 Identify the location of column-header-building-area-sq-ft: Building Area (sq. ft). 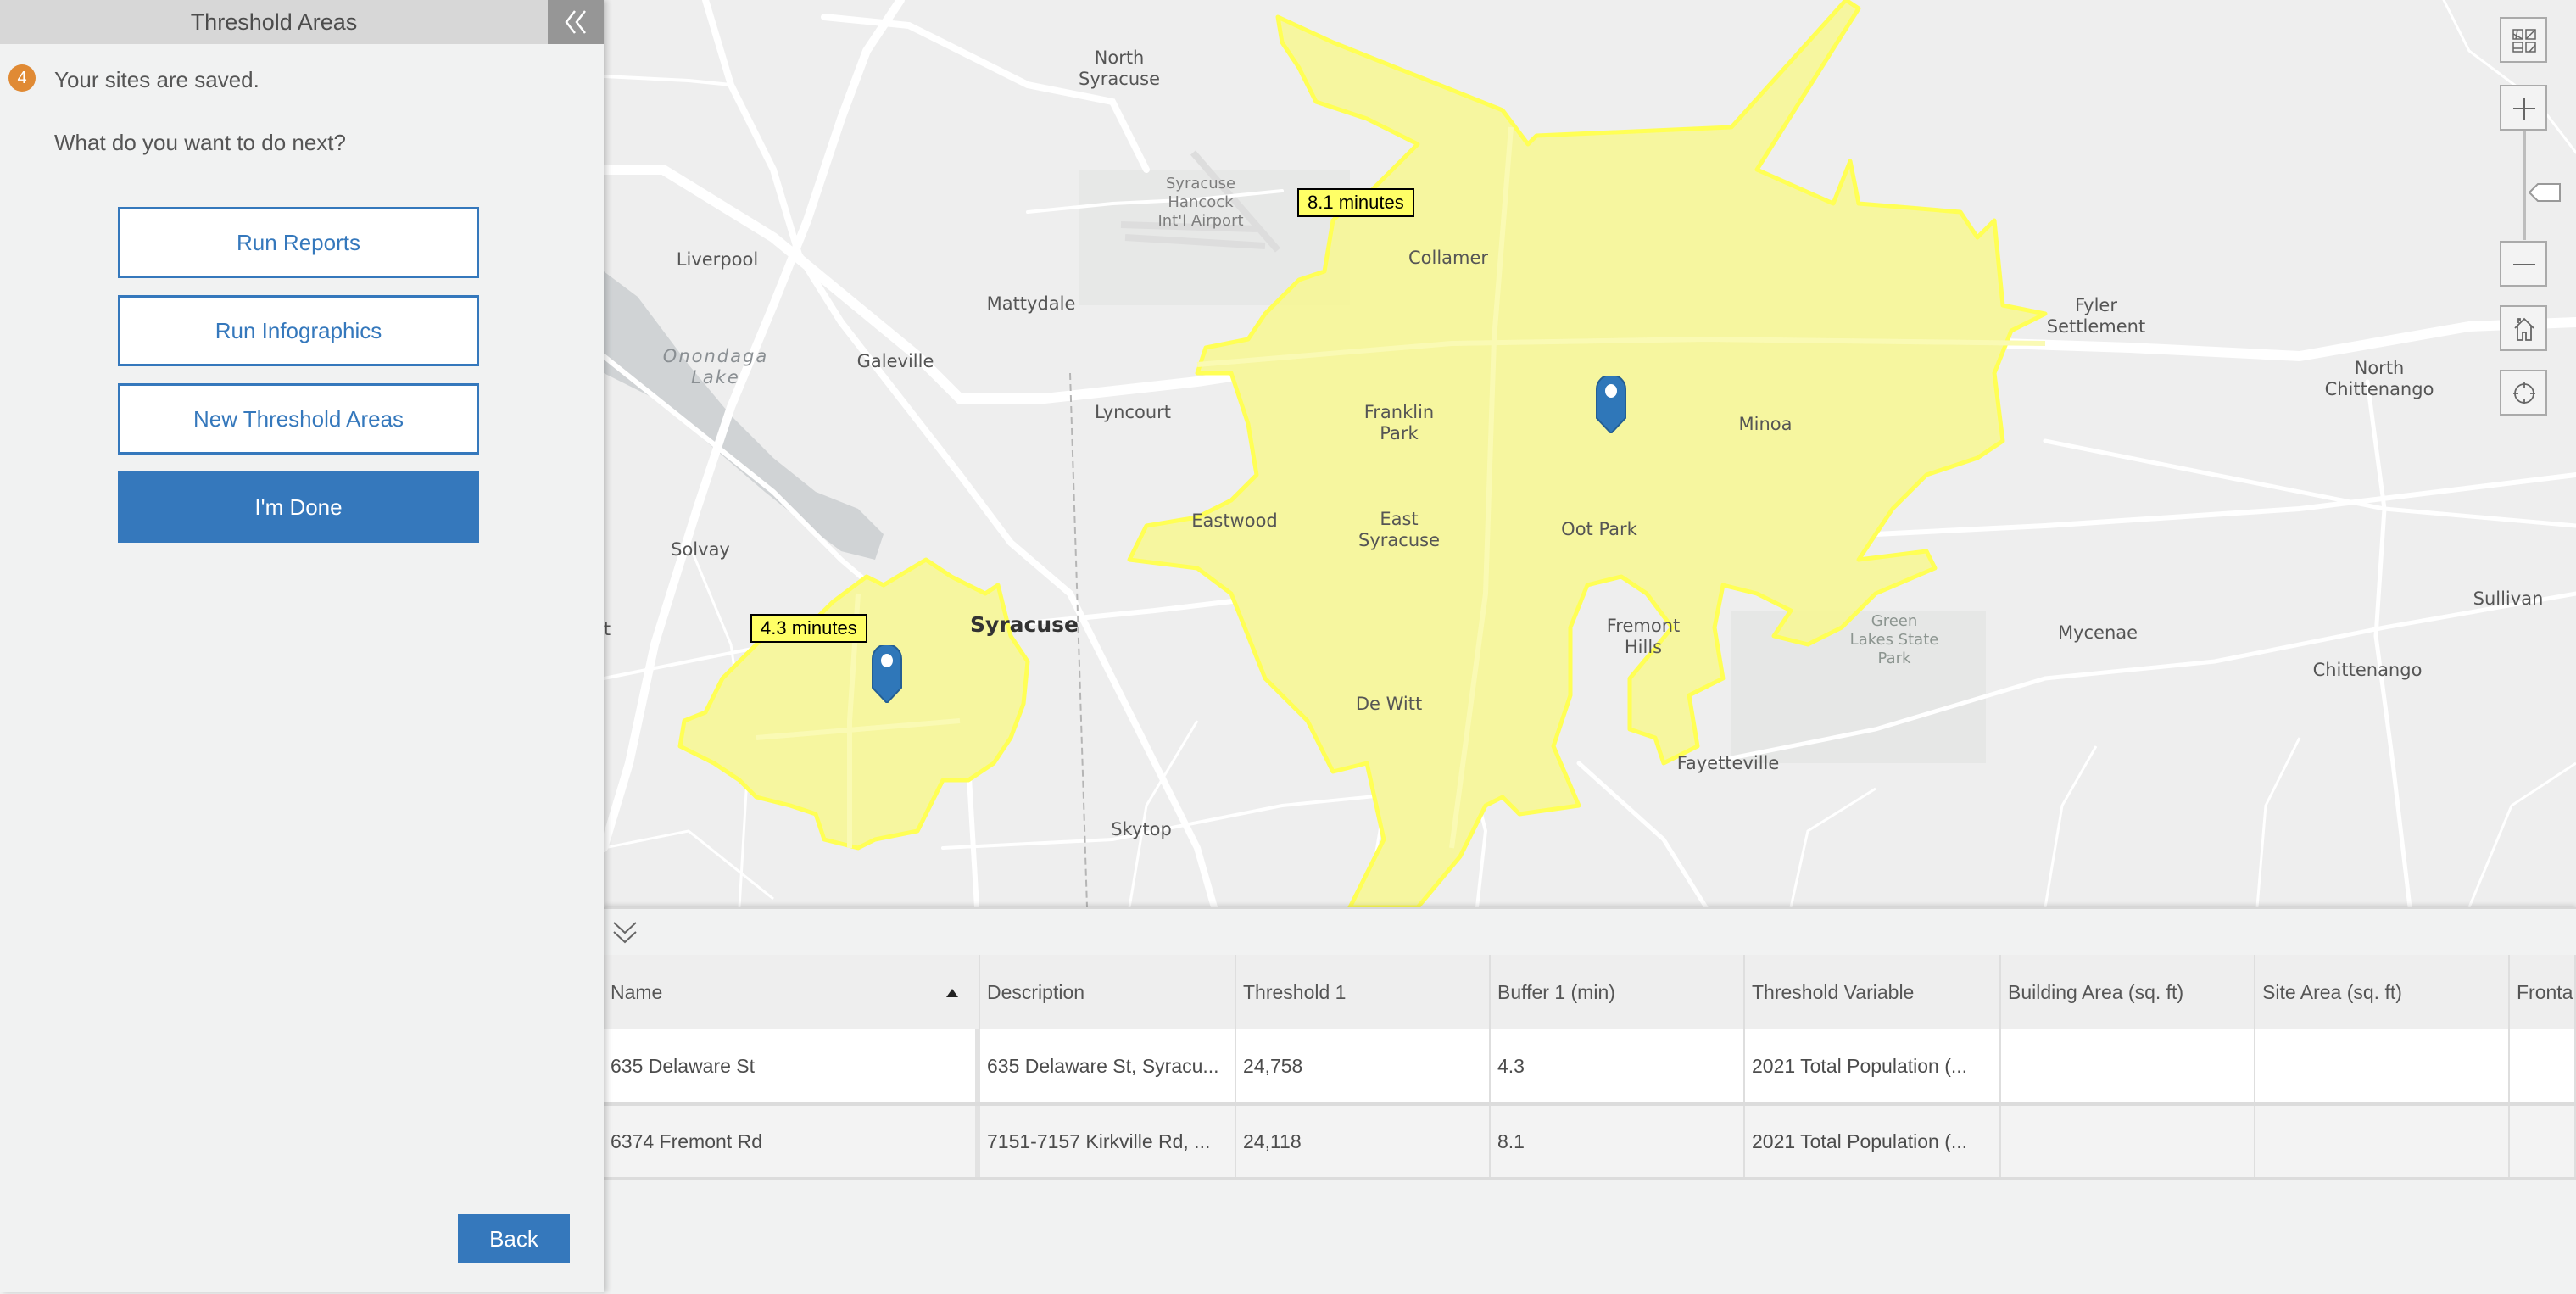
(2128, 992).